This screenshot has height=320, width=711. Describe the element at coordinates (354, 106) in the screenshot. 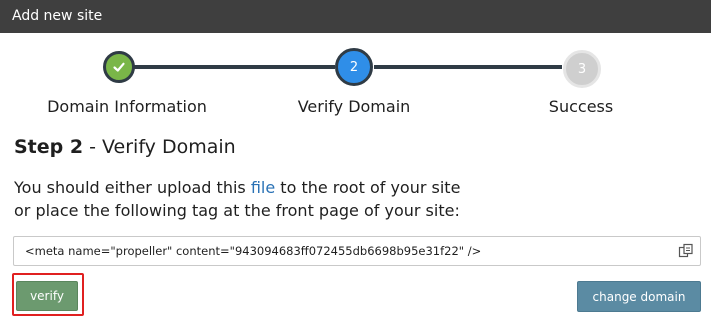

I see `step-2-label: Verify Domain` at that location.